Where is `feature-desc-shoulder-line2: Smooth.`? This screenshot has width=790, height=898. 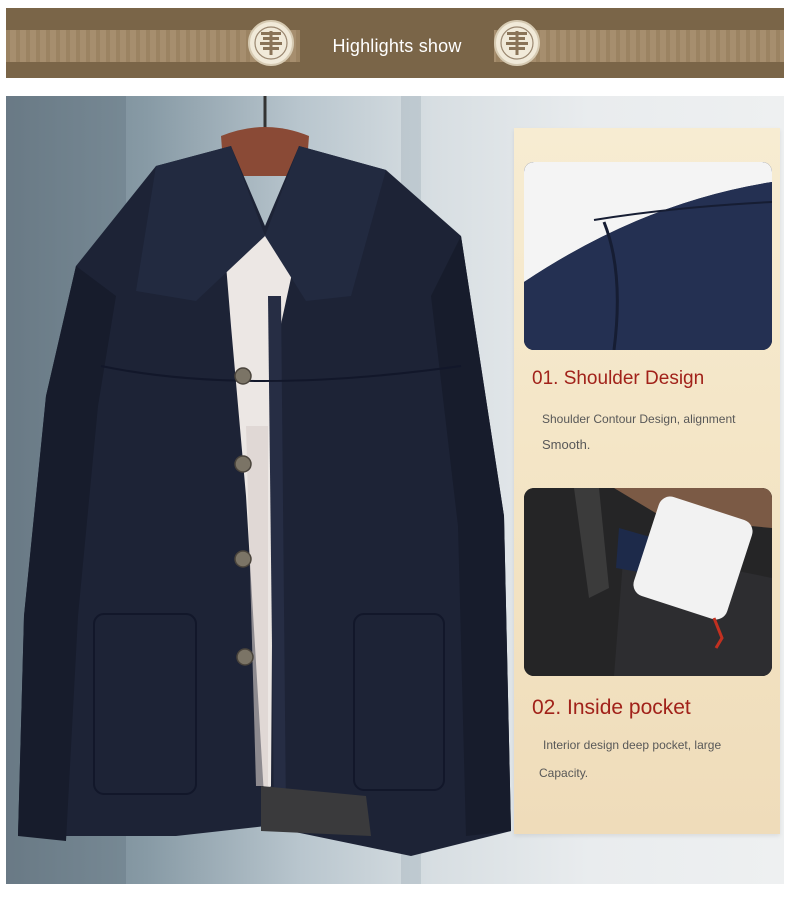 feature-desc-shoulder-line2: Smooth. is located at coordinates (566, 444).